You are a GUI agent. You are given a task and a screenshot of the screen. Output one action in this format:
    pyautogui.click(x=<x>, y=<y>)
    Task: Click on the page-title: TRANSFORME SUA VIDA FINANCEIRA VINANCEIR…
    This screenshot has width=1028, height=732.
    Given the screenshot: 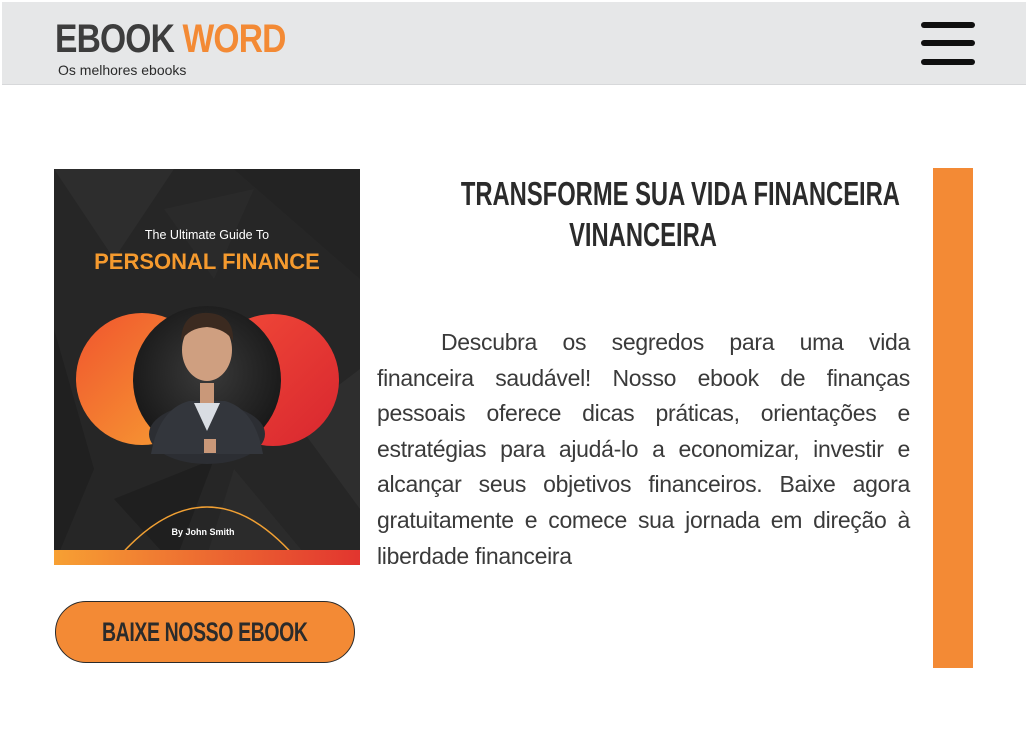 What is the action you would take?
    pyautogui.click(x=645, y=214)
    